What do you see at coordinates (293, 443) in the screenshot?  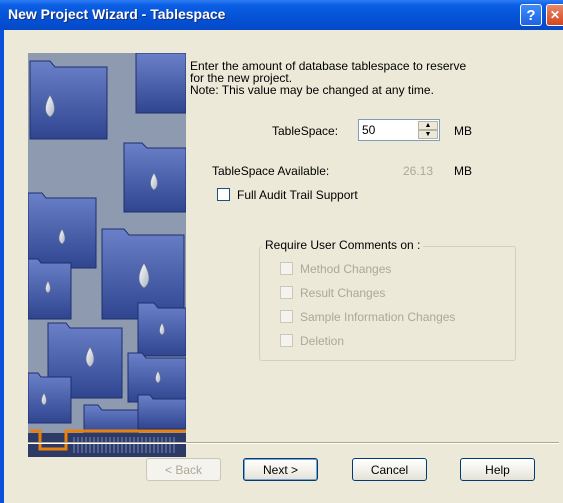 I see `button-separator` at bounding box center [293, 443].